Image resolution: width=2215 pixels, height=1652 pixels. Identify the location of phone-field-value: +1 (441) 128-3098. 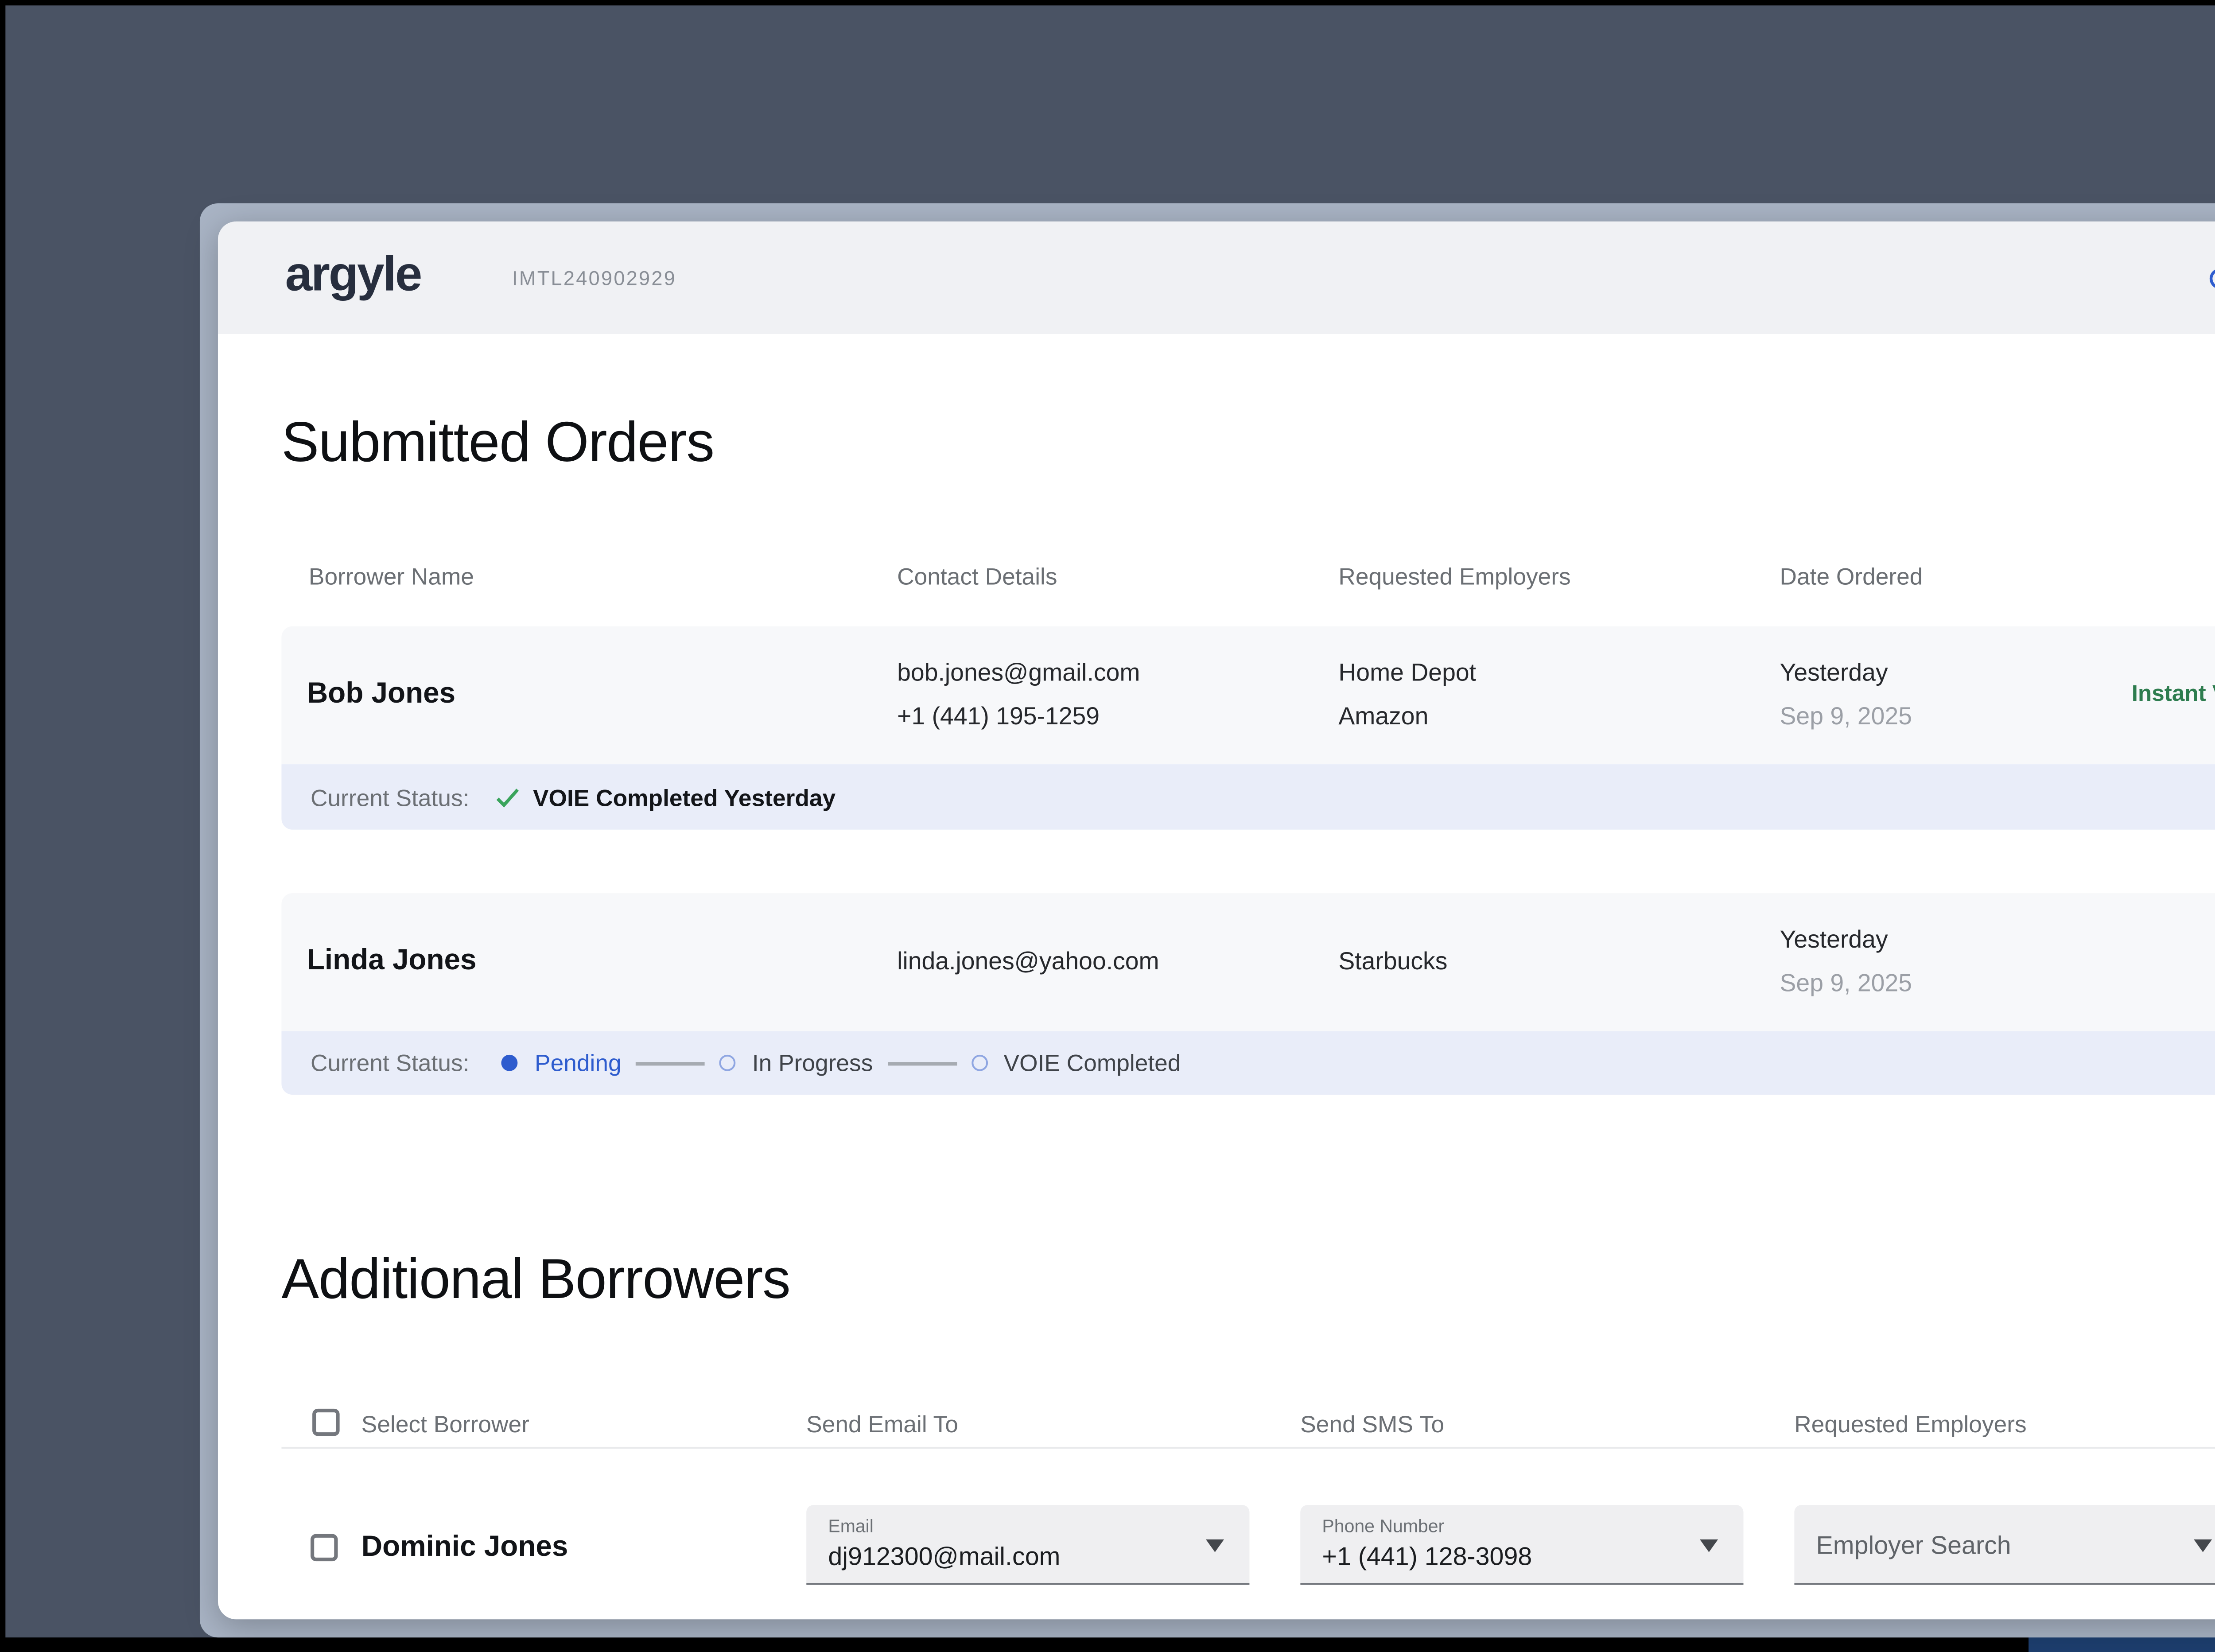
(1427, 1555).